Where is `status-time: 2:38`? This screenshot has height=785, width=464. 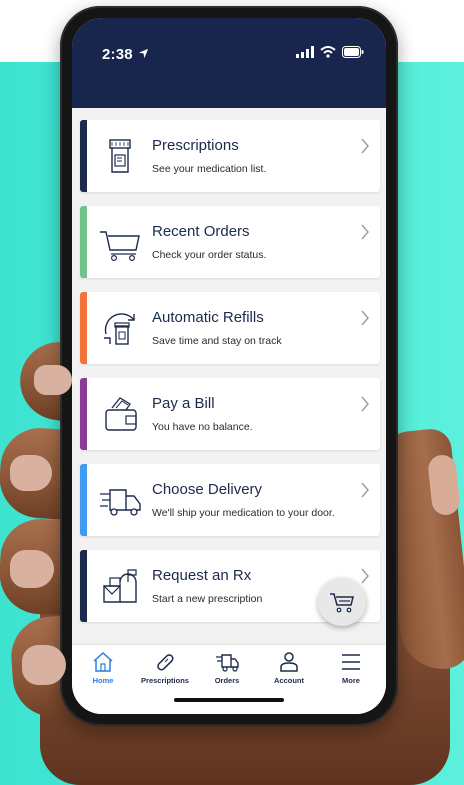
status-time: 2:38 is located at coordinates (117, 54).